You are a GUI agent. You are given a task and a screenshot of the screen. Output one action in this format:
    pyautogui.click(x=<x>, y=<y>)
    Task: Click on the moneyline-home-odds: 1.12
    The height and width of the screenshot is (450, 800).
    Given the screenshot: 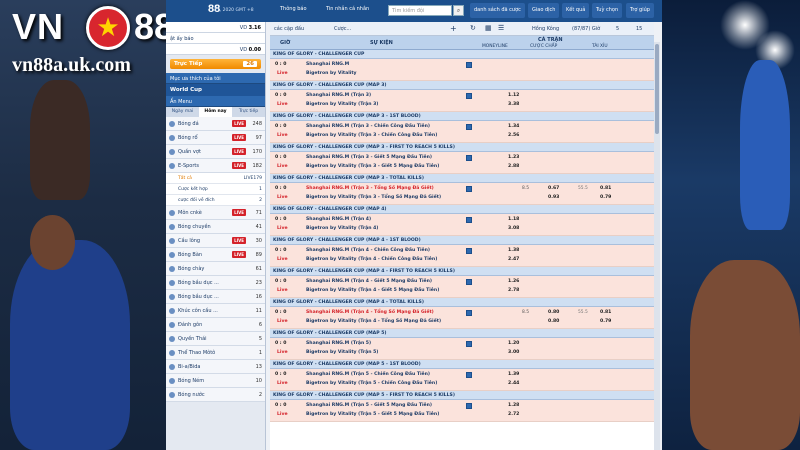 What is the action you would take?
    pyautogui.click(x=513, y=95)
    